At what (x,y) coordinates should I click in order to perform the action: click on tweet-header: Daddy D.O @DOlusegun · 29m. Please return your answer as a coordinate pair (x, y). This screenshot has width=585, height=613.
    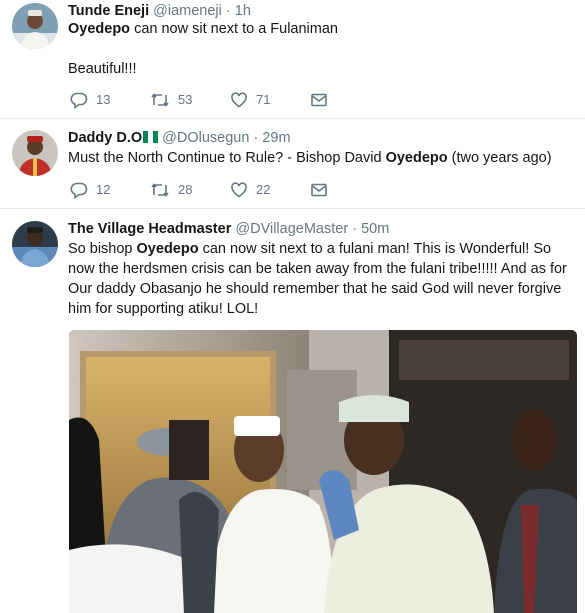
    Looking at the image, I should click on (179, 138).